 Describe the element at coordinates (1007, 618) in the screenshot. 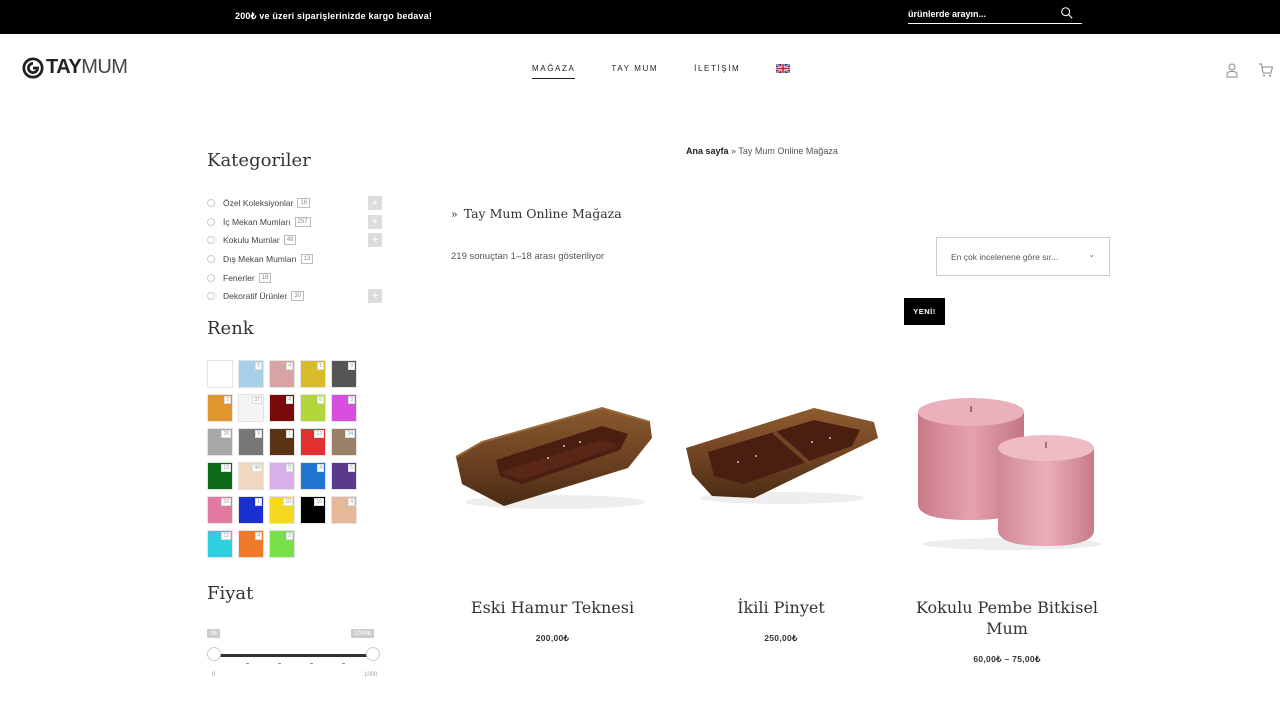

I see `product-name: Kokulu Pembe Bitkisel Mum` at that location.